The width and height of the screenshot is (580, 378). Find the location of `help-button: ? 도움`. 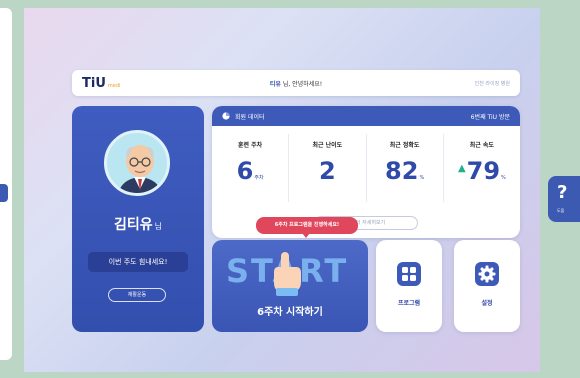

help-button: ? 도움 is located at coordinates (564, 199).